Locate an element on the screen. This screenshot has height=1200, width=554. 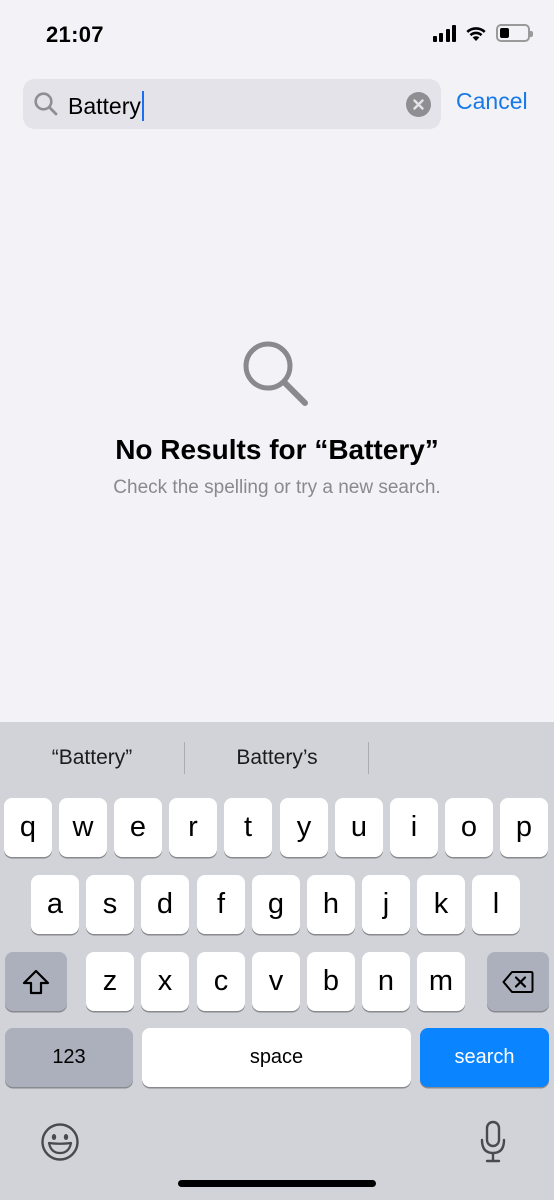
shift-key is located at coordinates (36, 981).